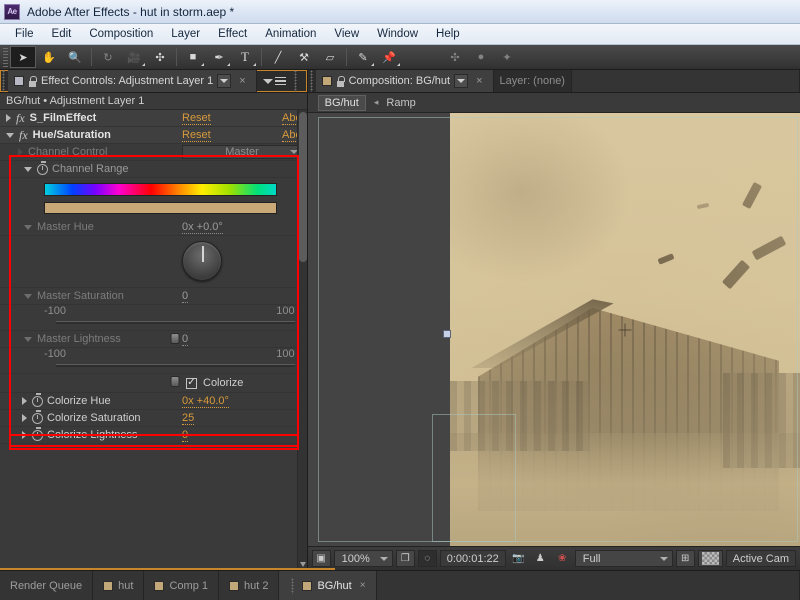 Image resolution: width=800 pixels, height=600 pixels. I want to click on hand-tool: ✋, so click(49, 57).